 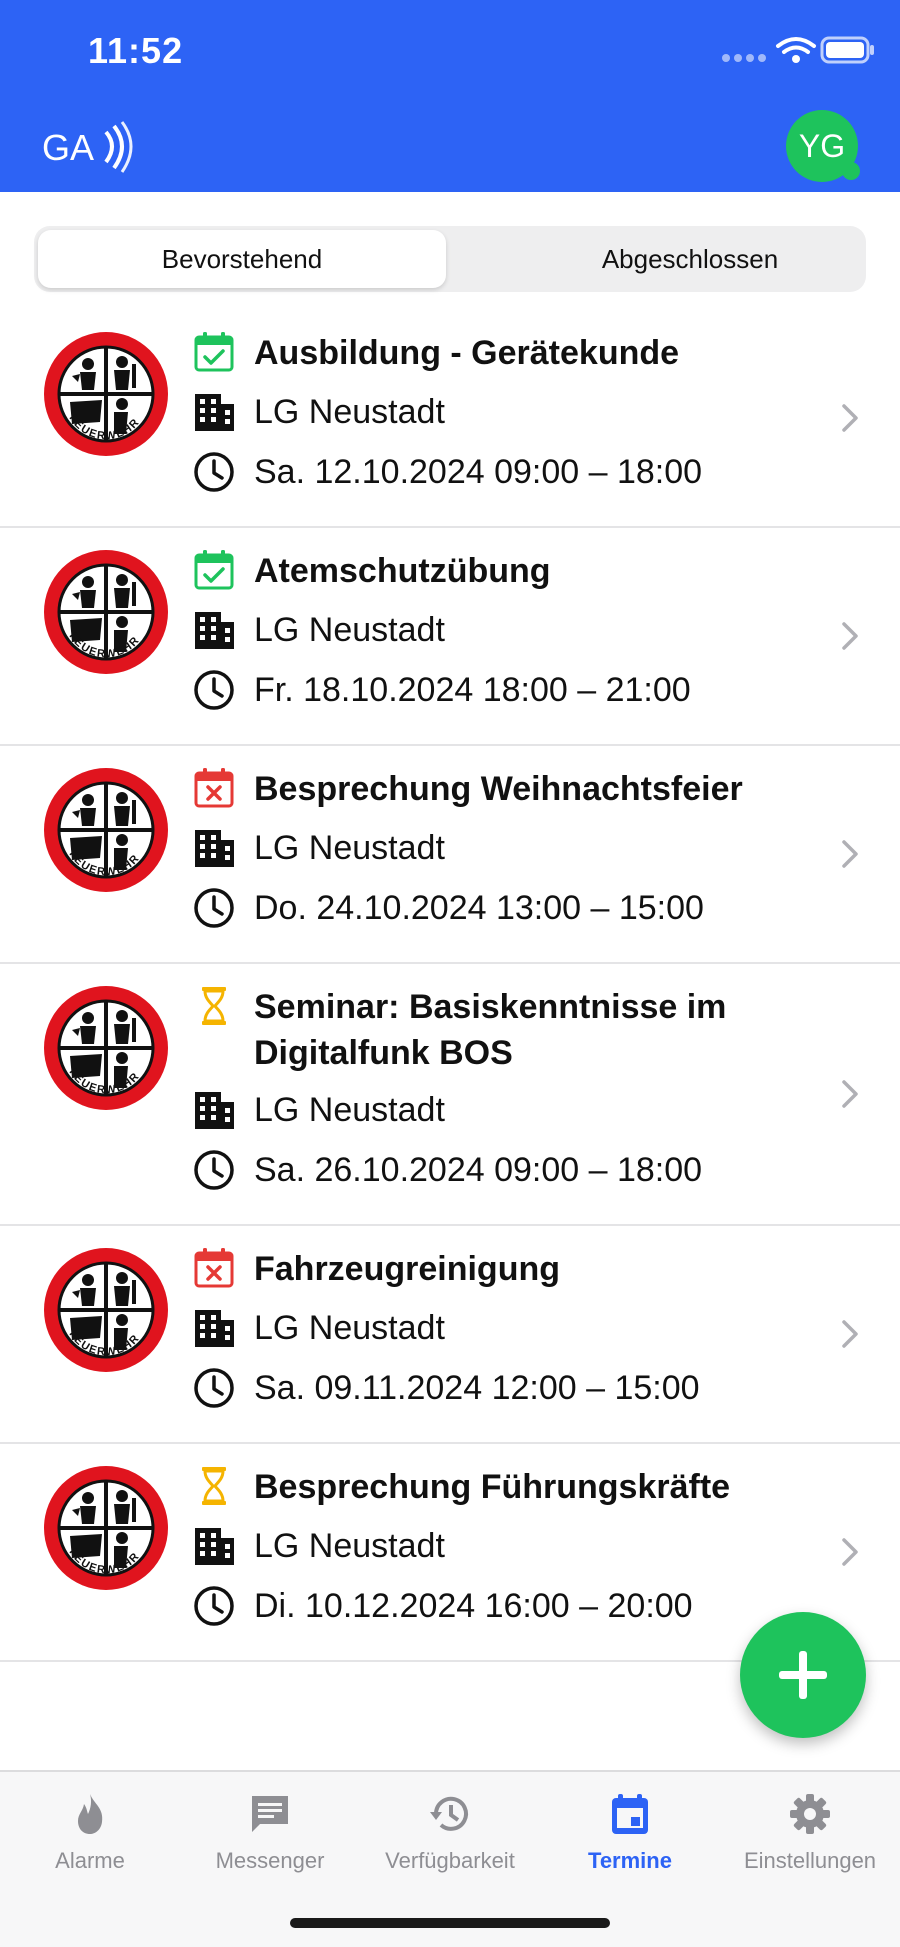 I want to click on event-time: Sa. 12.10.2024 09:00 – 18:00, so click(x=478, y=472).